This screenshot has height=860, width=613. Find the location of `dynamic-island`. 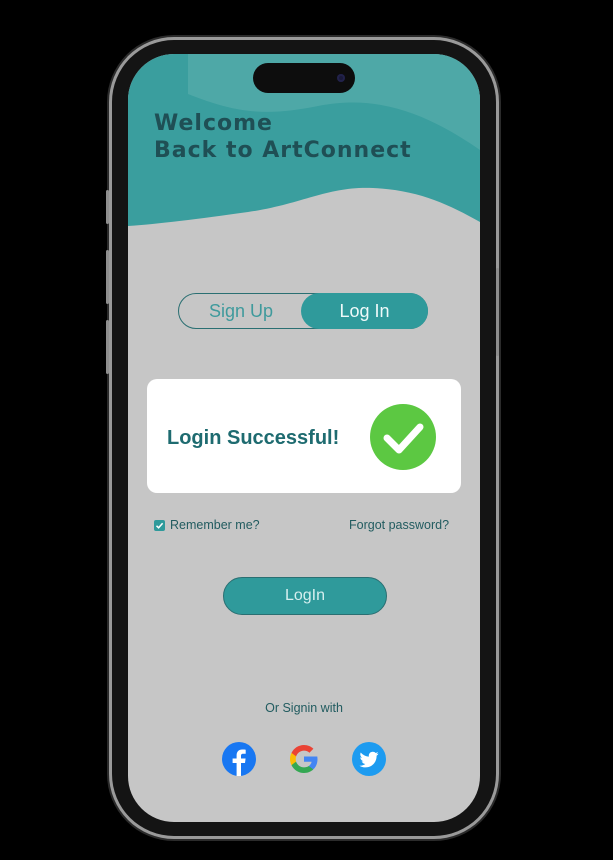

dynamic-island is located at coordinates (304, 78).